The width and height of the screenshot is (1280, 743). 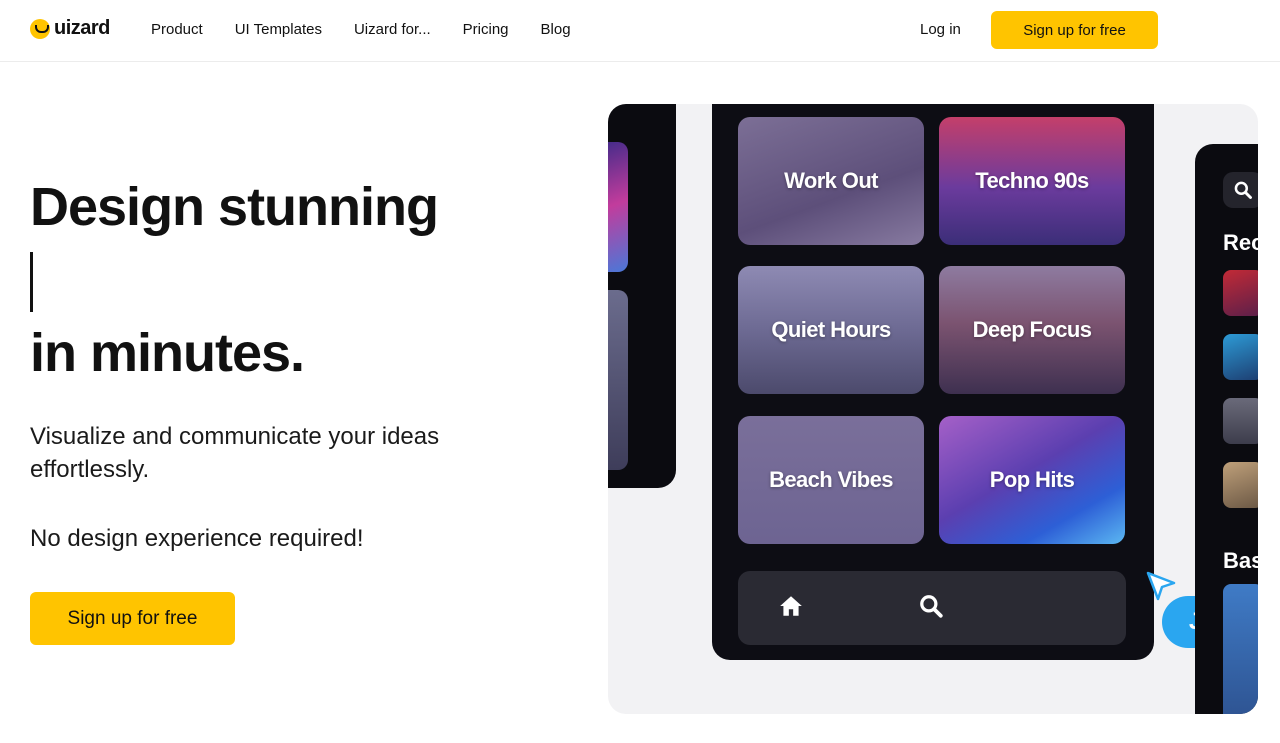 I want to click on nav-product: Product, so click(x=177, y=29).